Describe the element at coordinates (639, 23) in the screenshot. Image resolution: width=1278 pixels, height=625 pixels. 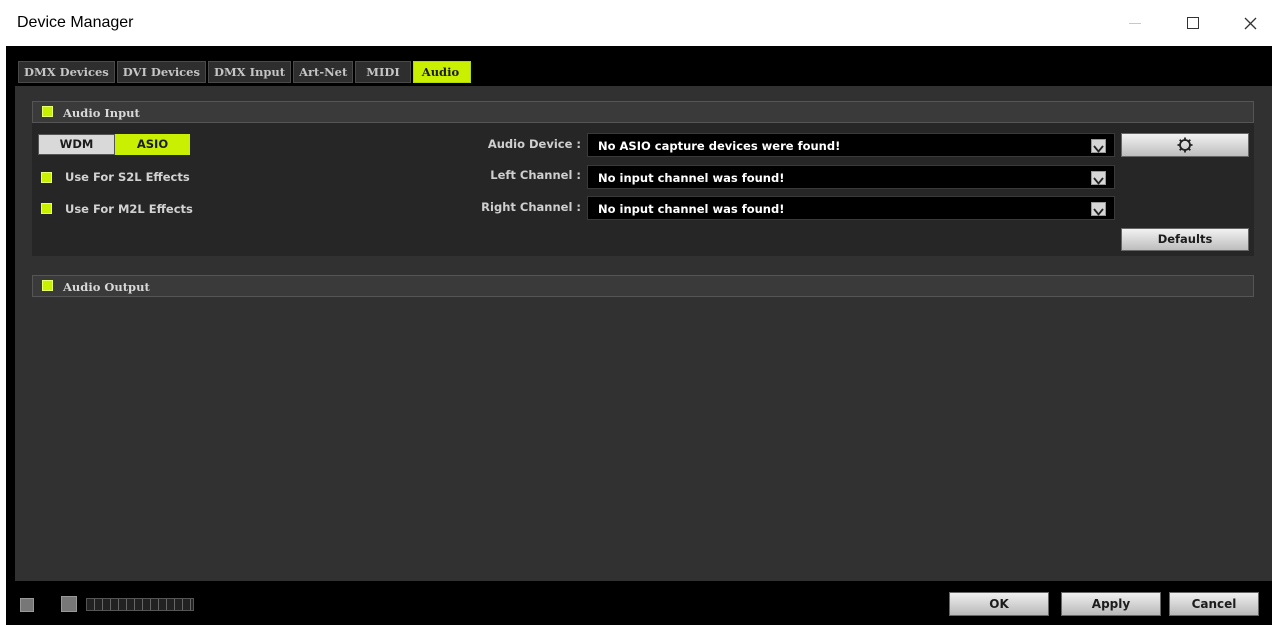
I see `title-bar: Device Manager` at that location.